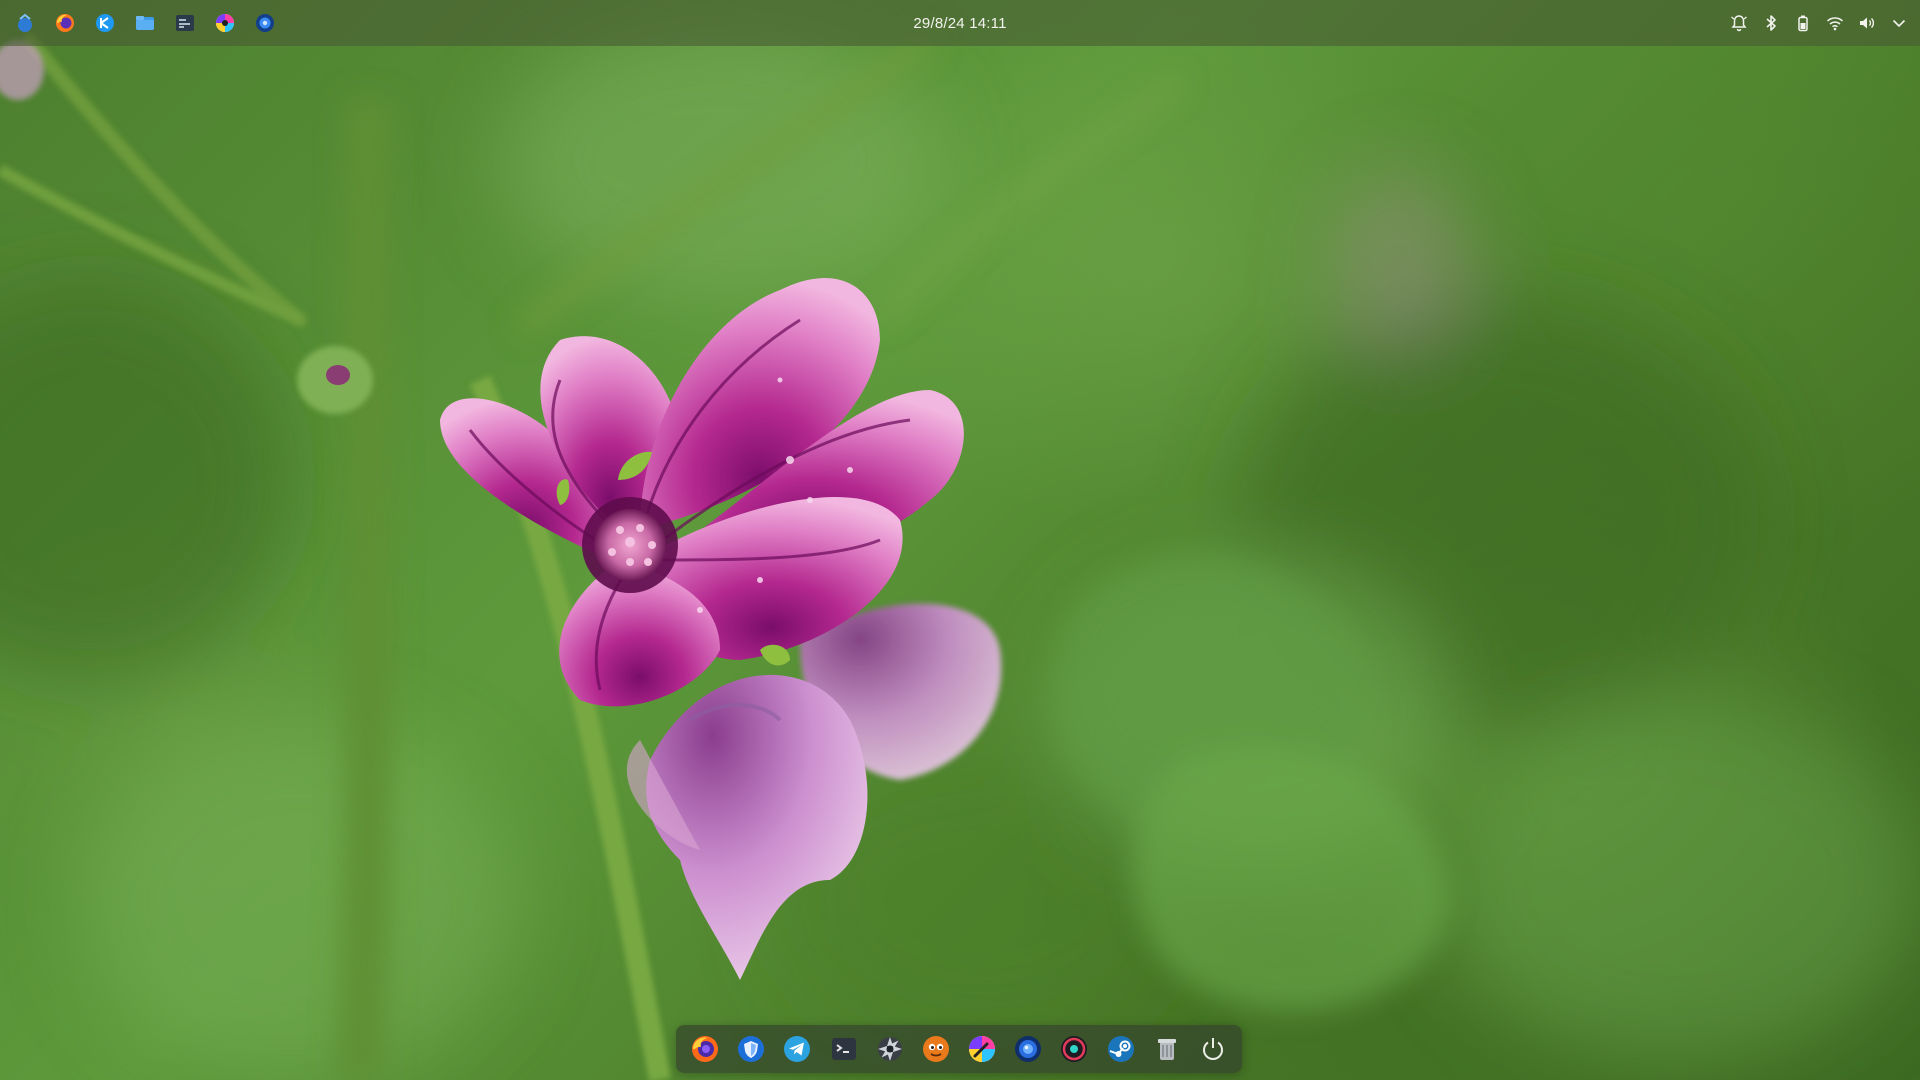 The width and height of the screenshot is (1920, 1080). I want to click on top-panel: 29/8/24 14:11, so click(960, 23).